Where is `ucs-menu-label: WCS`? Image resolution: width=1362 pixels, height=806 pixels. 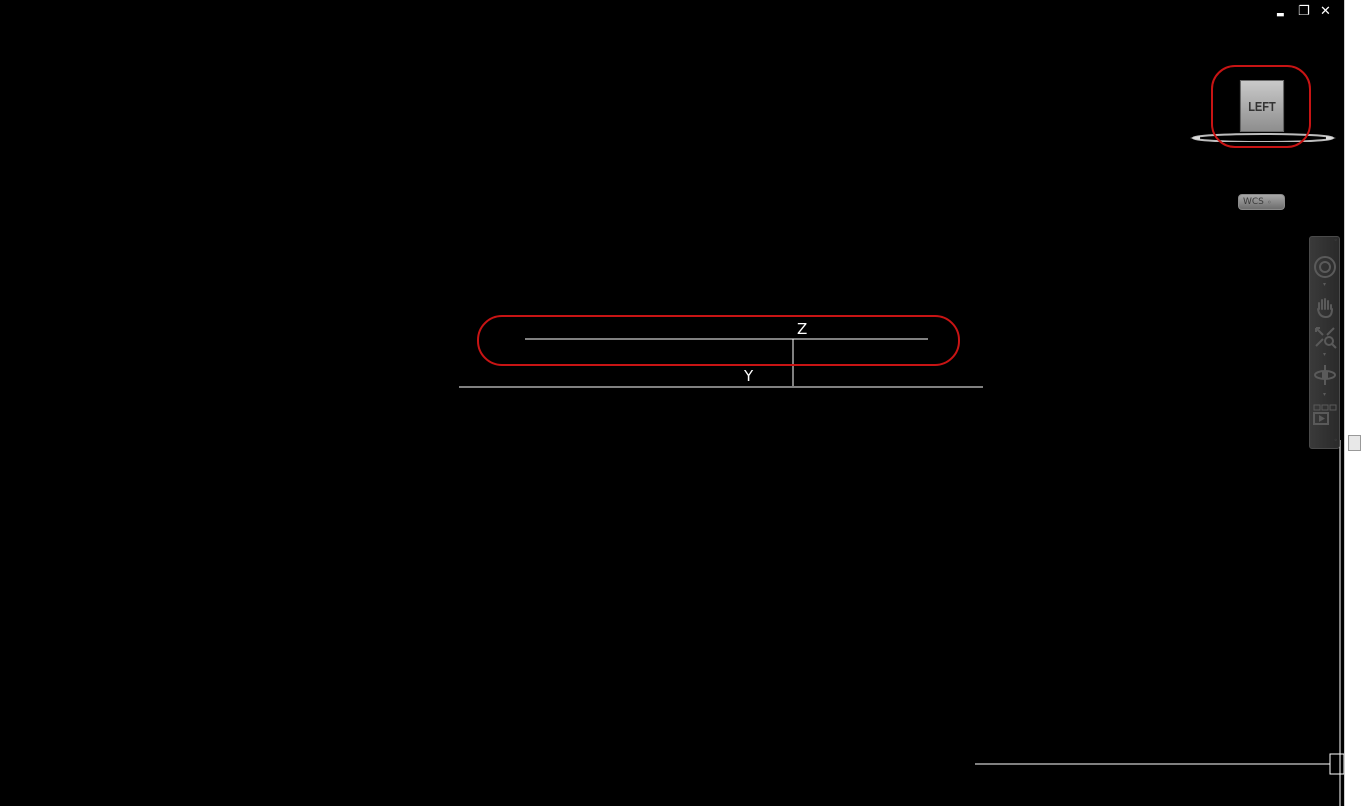
ucs-menu-label: WCS is located at coordinates (1253, 202).